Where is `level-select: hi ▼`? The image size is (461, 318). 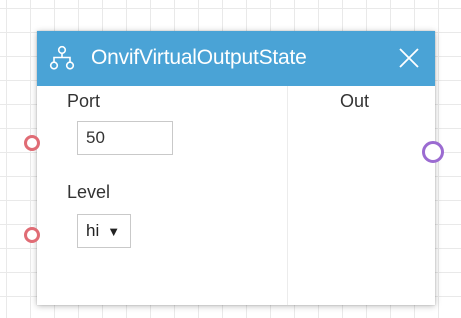 level-select: hi ▼ is located at coordinates (104, 231).